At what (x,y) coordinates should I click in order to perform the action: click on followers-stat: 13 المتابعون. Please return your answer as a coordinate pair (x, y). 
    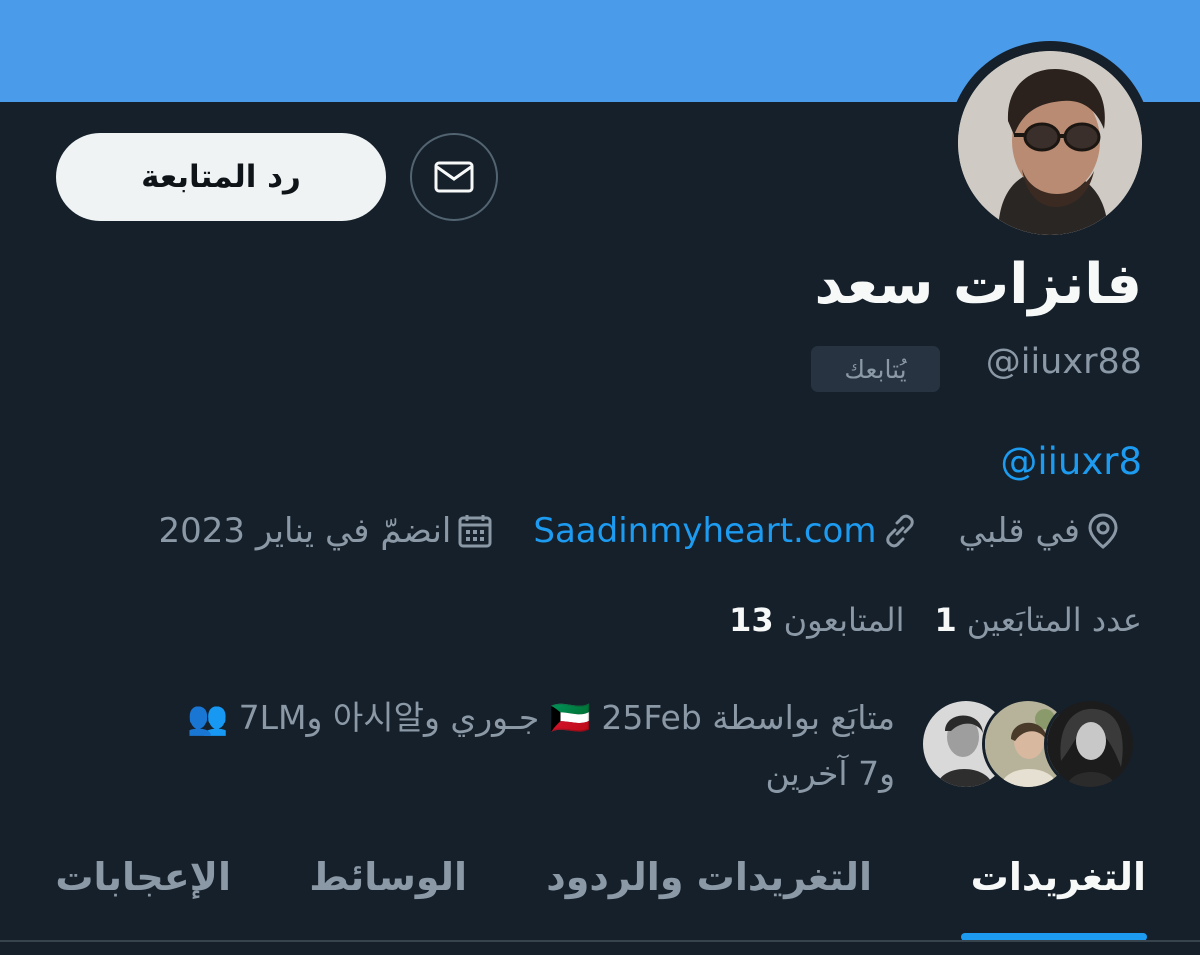
    Looking at the image, I should click on (816, 620).